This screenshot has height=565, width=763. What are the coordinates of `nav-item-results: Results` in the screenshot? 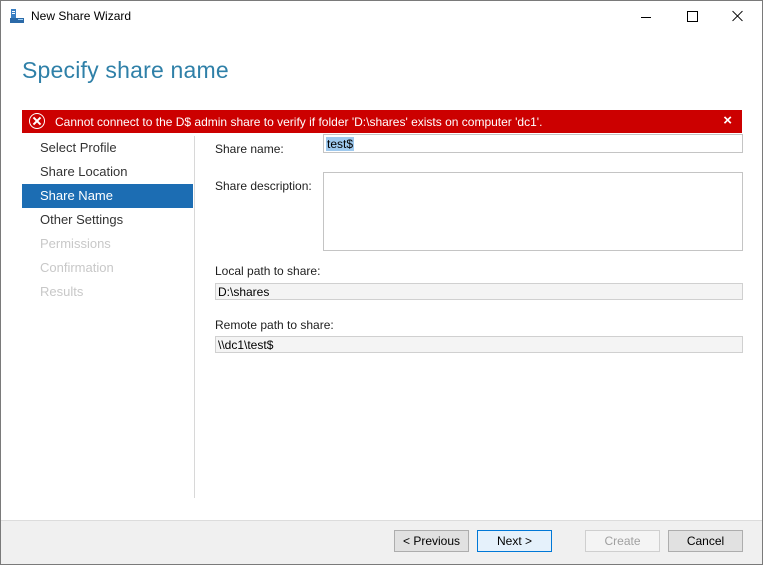 It's located at (62, 291).